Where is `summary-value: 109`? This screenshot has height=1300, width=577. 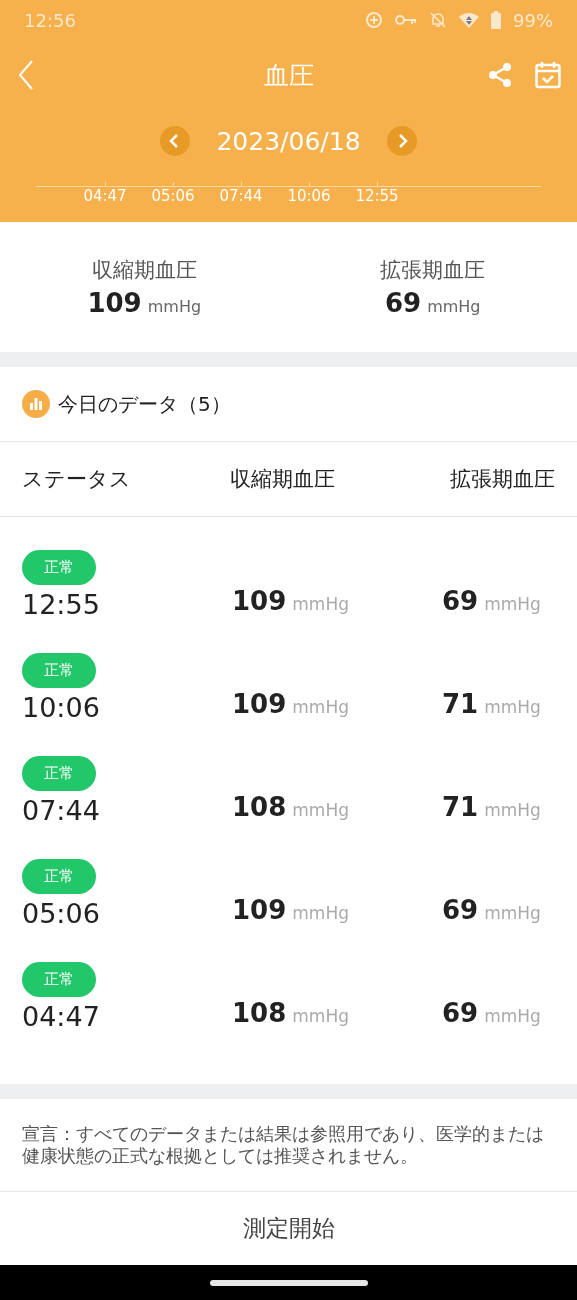 summary-value: 109 is located at coordinates (114, 303).